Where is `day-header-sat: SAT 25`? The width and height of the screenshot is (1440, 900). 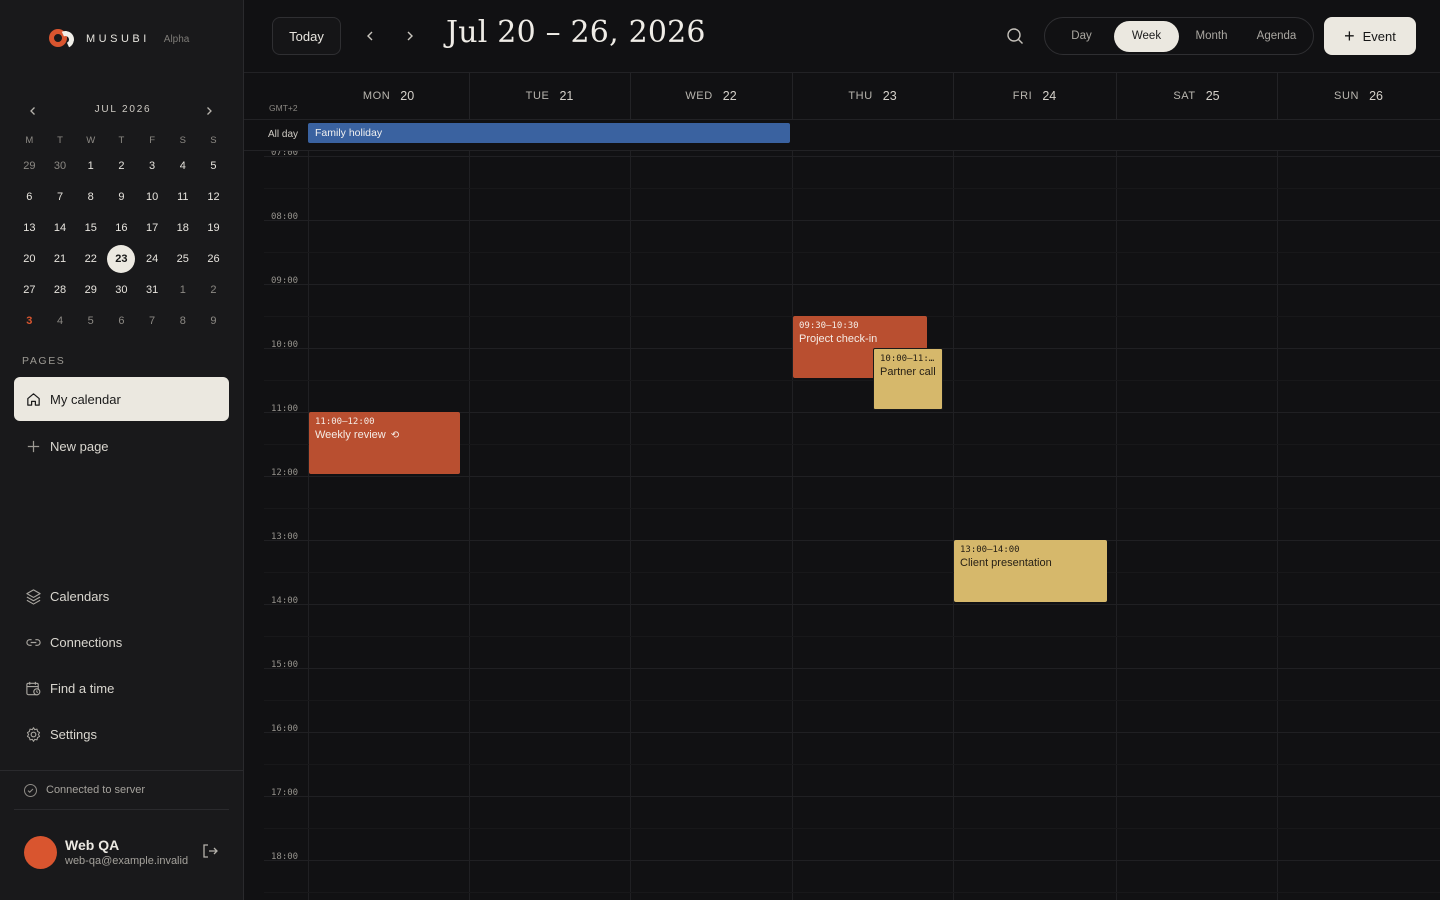
day-header-sat: SAT 25 is located at coordinates (1196, 96).